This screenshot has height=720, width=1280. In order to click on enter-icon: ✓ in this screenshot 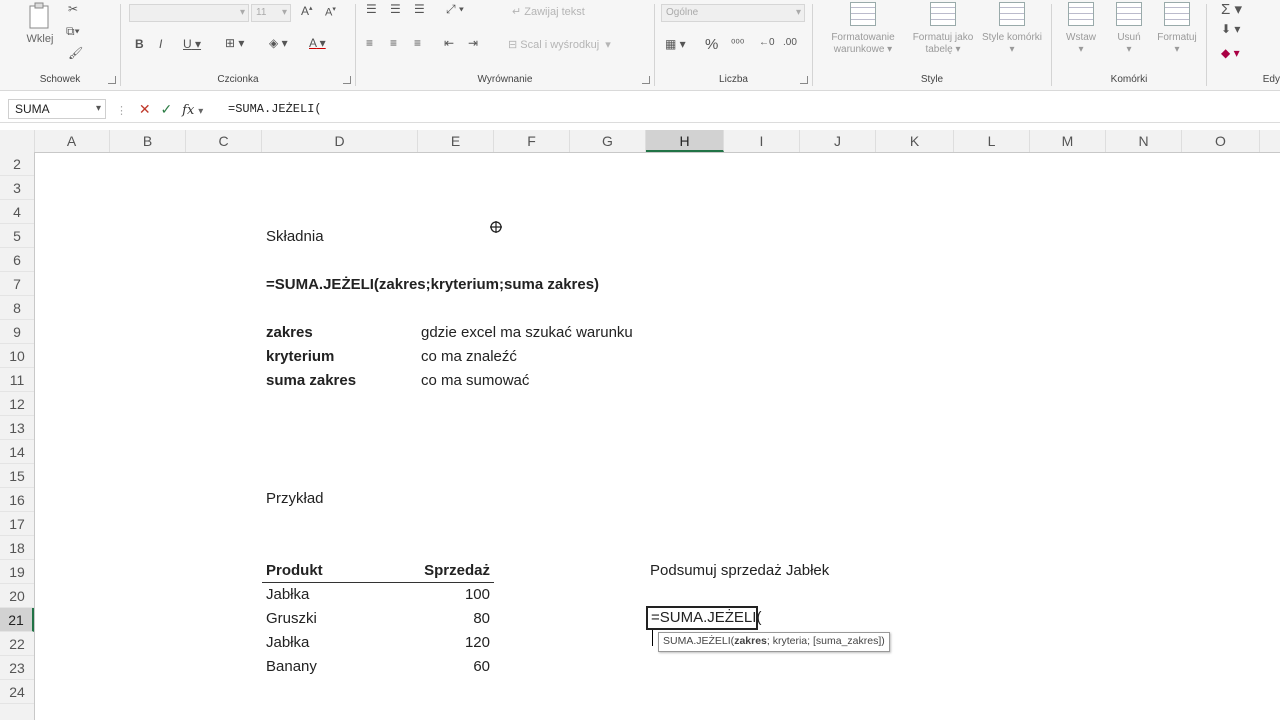, I will do `click(167, 109)`.